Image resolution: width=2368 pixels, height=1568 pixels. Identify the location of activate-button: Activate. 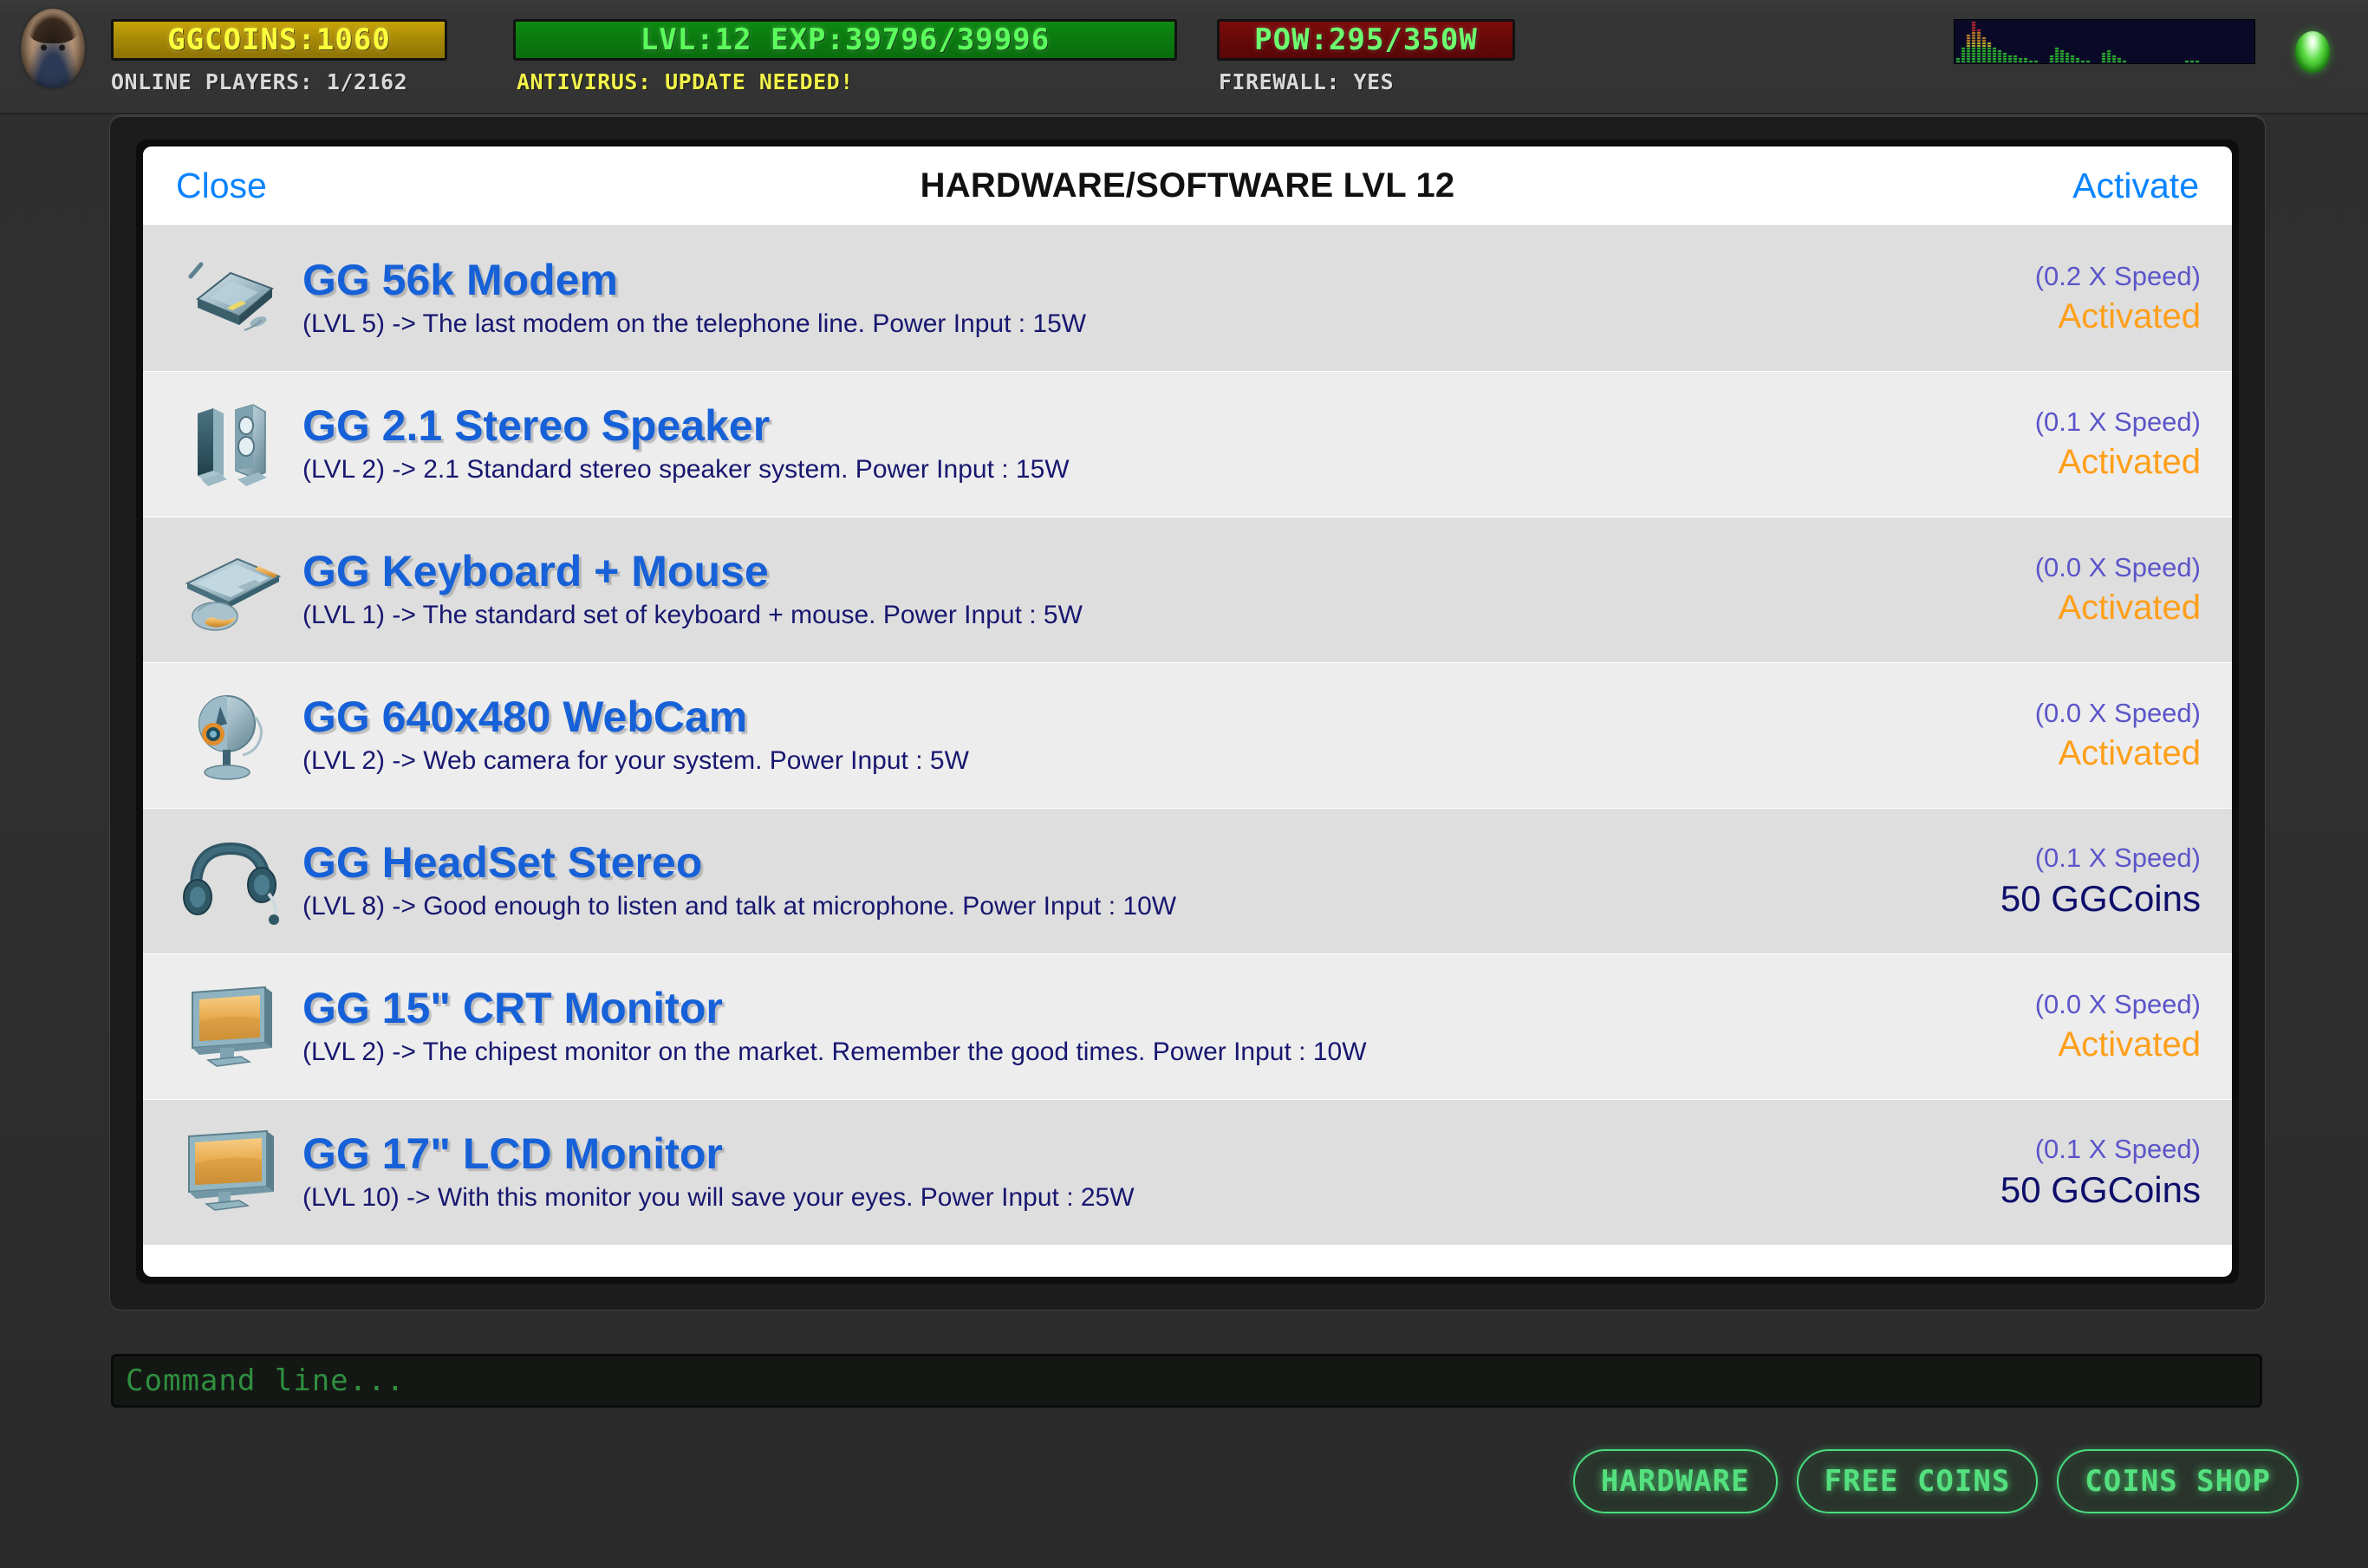
(2135, 186).